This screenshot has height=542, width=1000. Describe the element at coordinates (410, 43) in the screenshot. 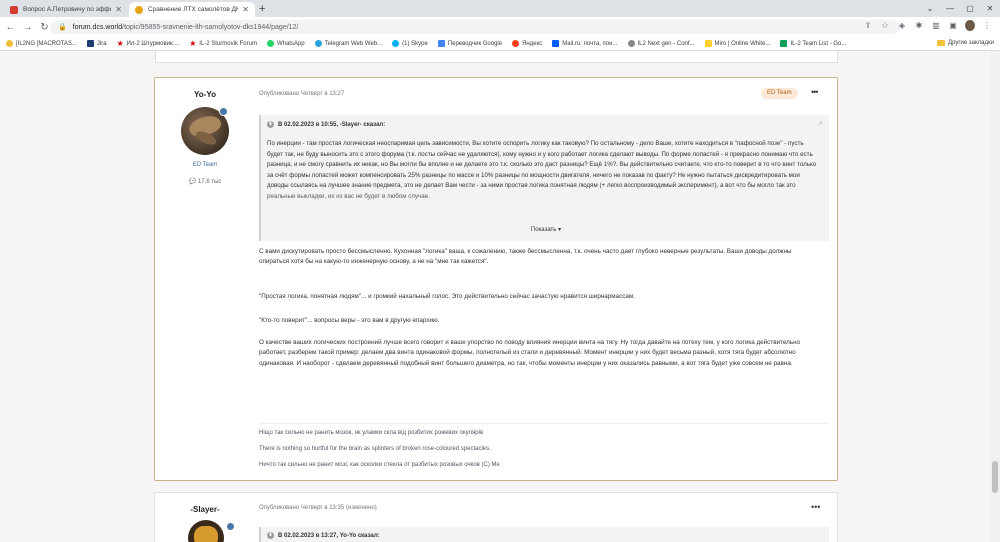

I see `bookmark-item: (1) Skype` at that location.